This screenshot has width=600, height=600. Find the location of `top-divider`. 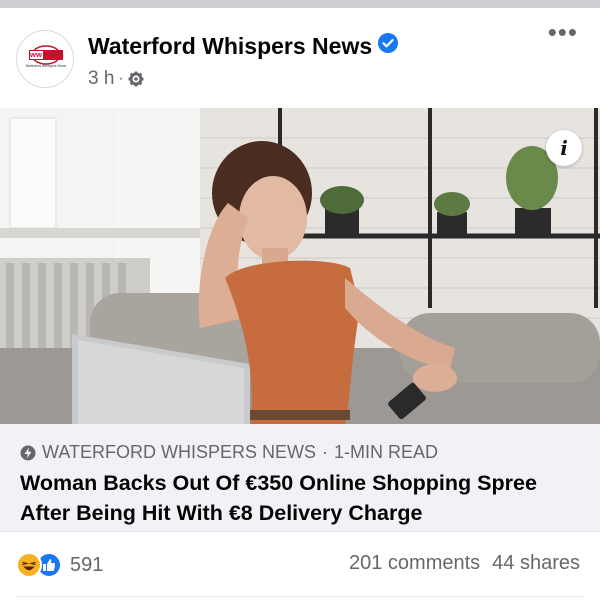

top-divider is located at coordinates (300, 4).